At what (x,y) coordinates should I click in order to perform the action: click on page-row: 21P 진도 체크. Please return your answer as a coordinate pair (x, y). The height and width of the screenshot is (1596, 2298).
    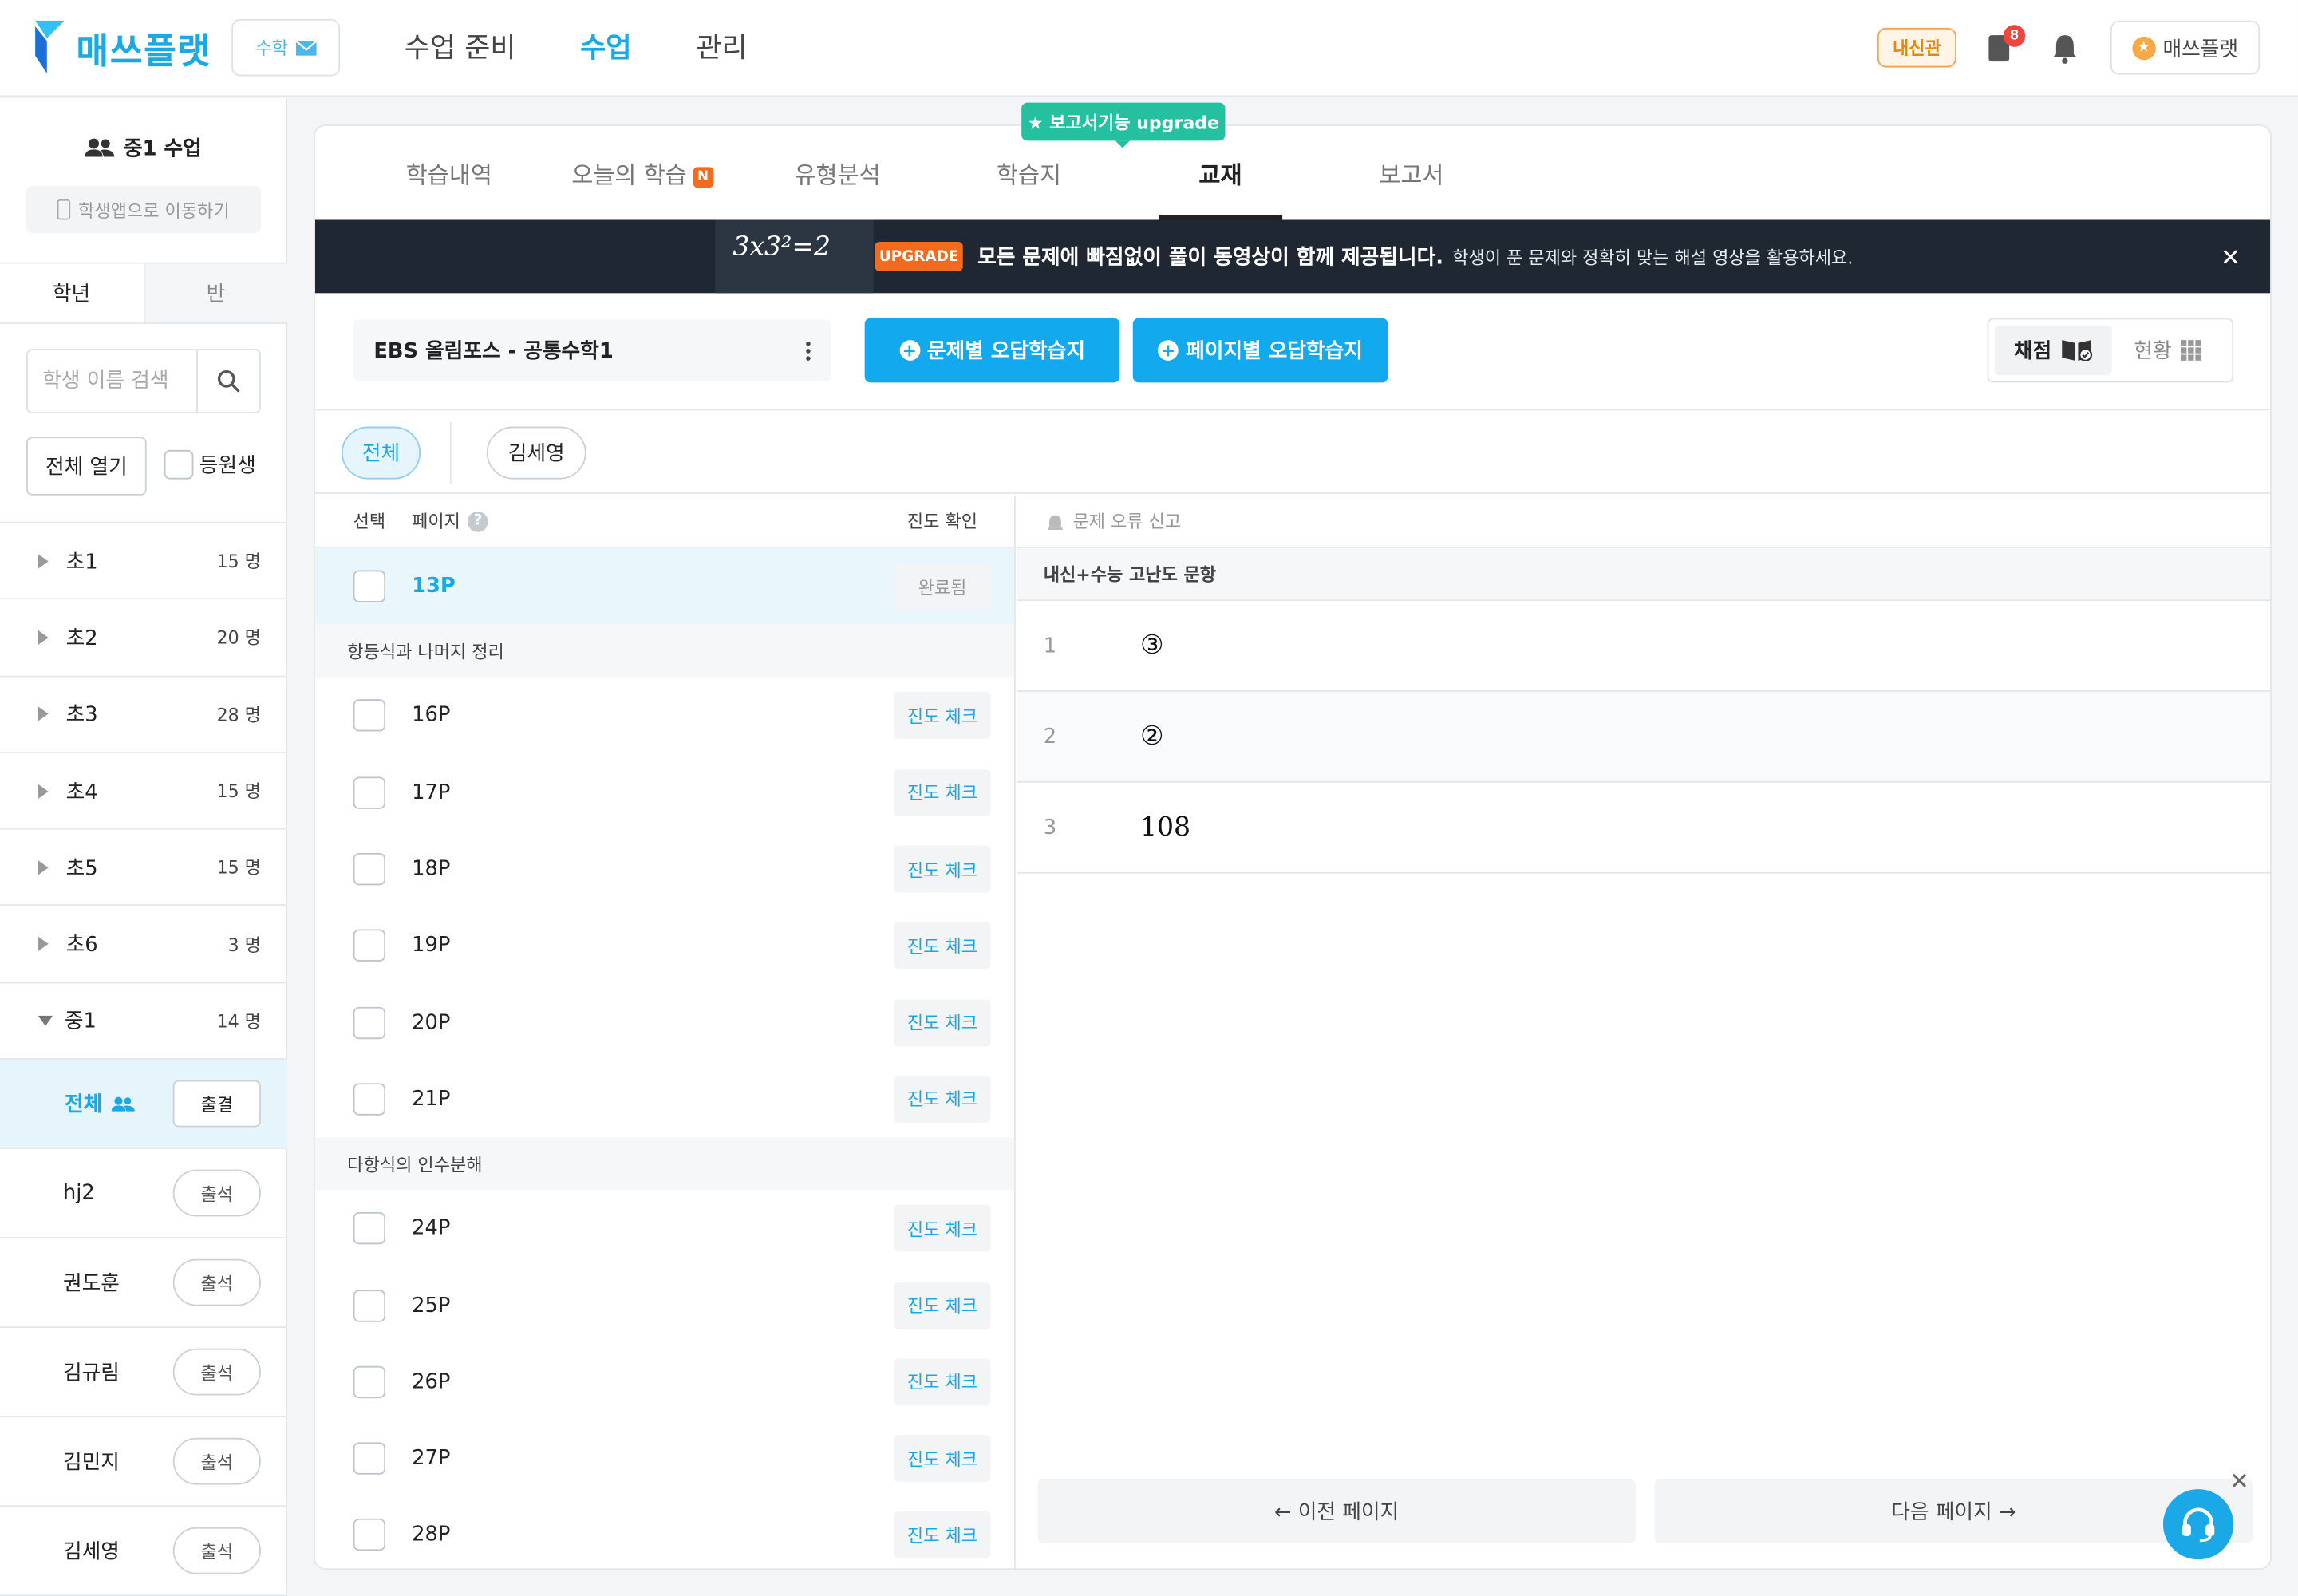
    Looking at the image, I should click on (665, 1099).